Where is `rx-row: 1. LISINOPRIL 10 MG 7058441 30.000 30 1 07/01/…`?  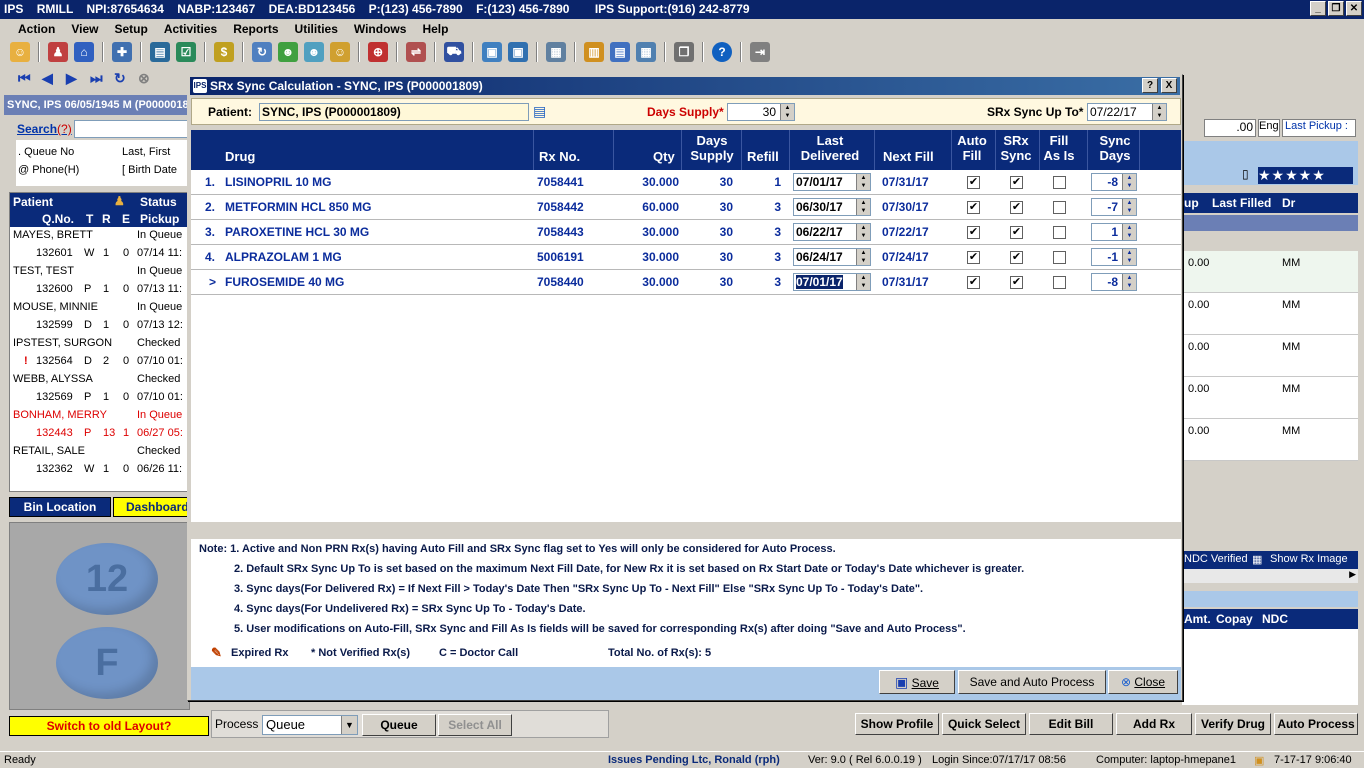
rx-row: 1. LISINOPRIL 10 MG 7058441 30.000 30 1 07/01/… is located at coordinates (686, 182).